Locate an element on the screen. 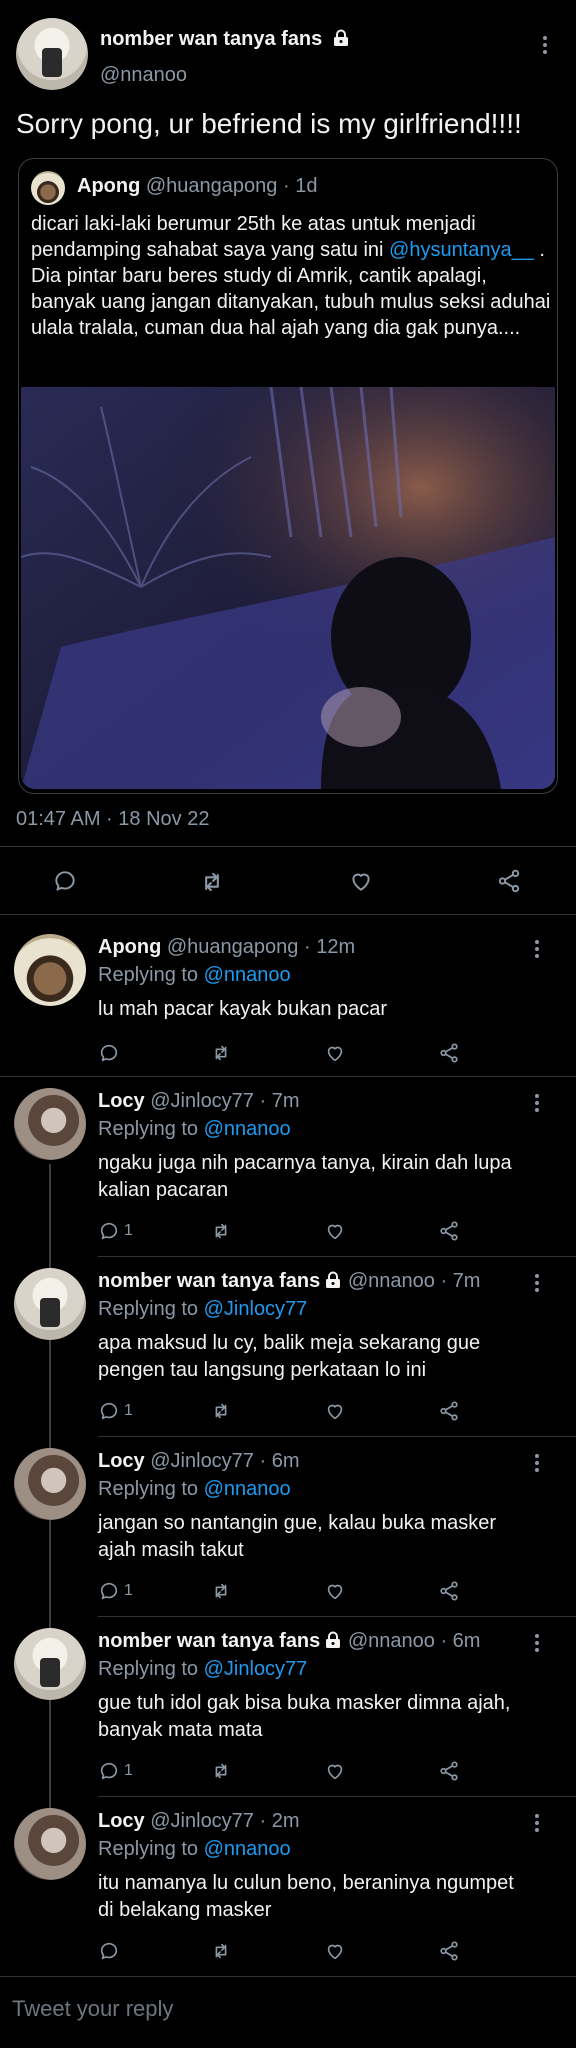 This screenshot has height=2048, width=576. reply-author-handle: @huangapong is located at coordinates (233, 947).